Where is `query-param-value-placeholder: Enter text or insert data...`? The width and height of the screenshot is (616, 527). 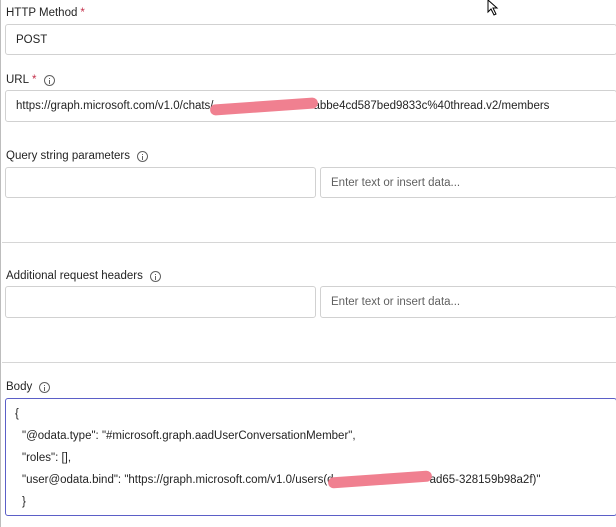 query-param-value-placeholder: Enter text or insert data... is located at coordinates (396, 182).